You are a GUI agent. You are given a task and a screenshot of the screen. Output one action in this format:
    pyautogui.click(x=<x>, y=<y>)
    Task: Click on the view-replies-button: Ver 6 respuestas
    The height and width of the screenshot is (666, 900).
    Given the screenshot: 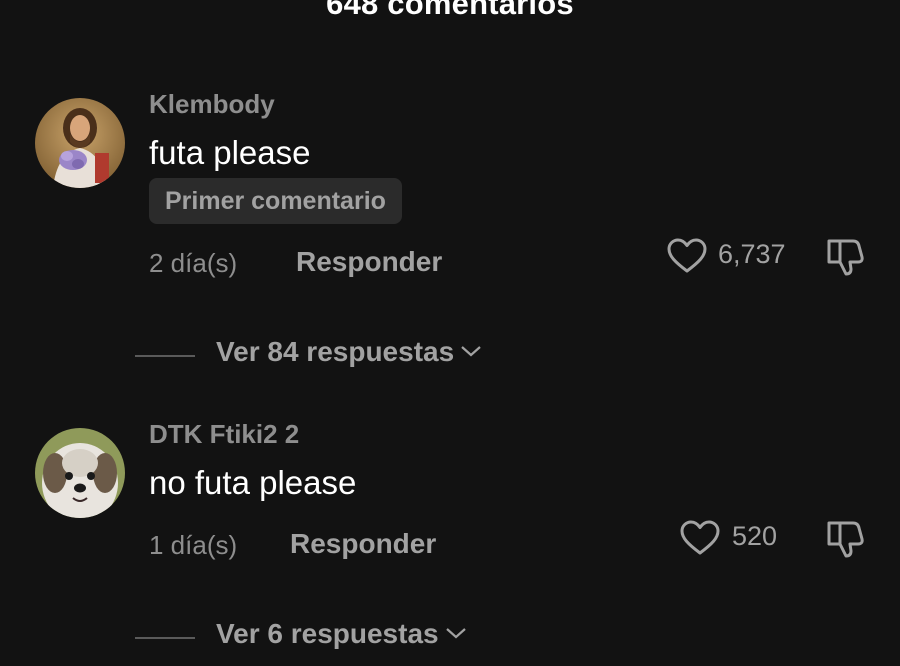 What is the action you would take?
    pyautogui.click(x=341, y=634)
    